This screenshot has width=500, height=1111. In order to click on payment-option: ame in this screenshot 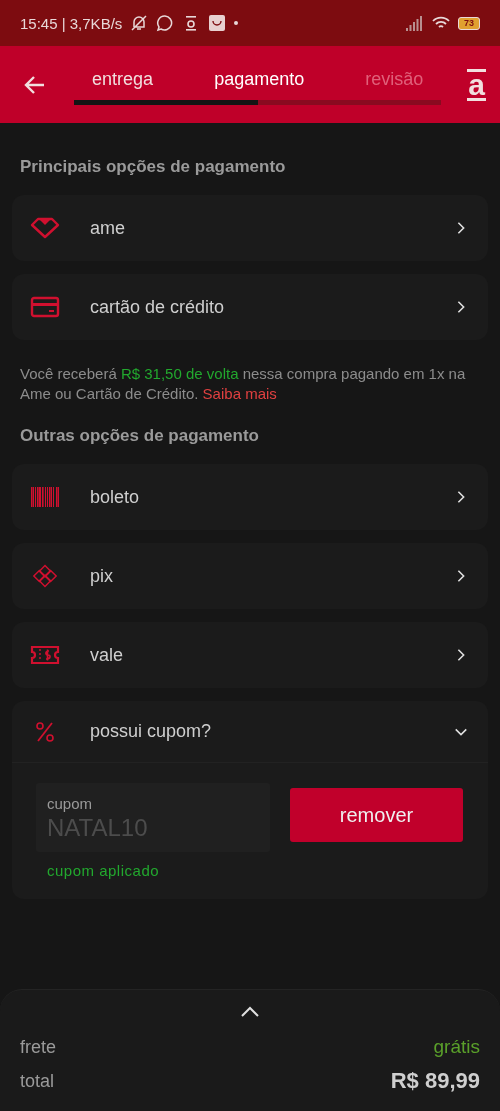, I will do `click(250, 228)`.